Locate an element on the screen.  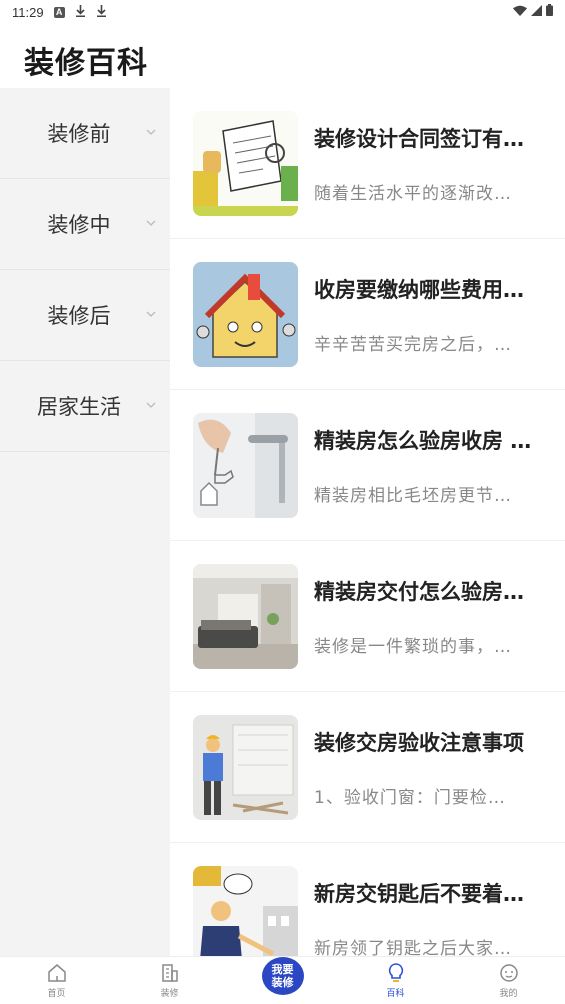
nav-i-want-renovate: 我要 装修 is located at coordinates (282, 980).